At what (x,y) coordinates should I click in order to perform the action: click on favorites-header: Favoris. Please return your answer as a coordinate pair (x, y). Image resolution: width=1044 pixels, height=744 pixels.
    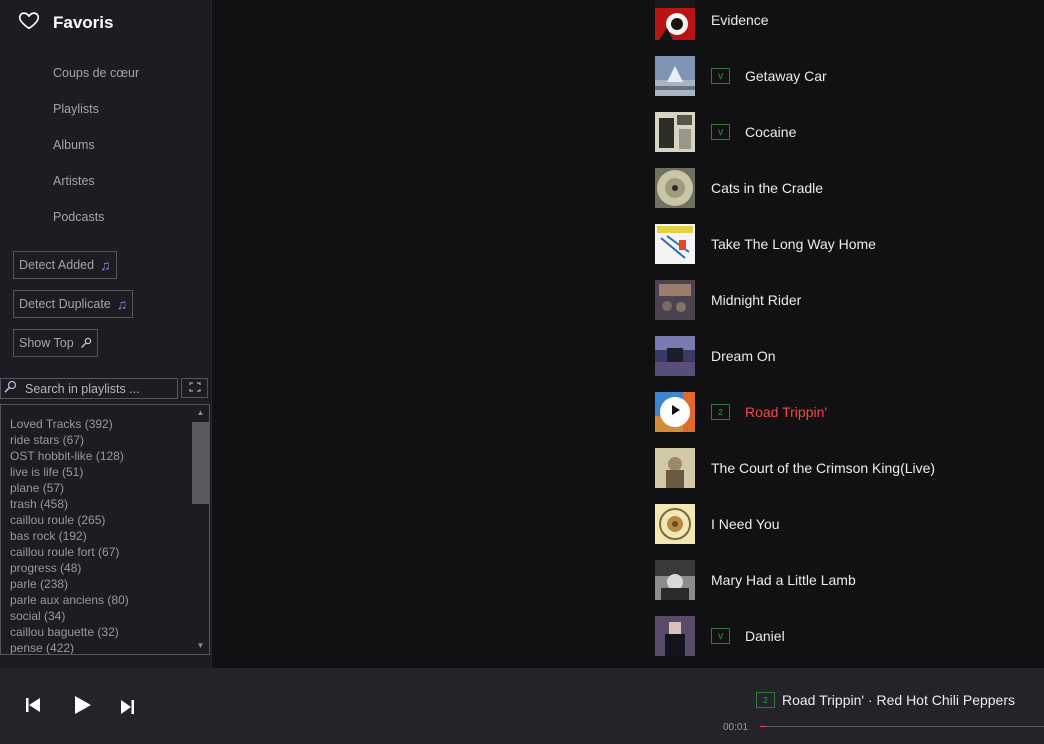
    Looking at the image, I should click on (65, 22).